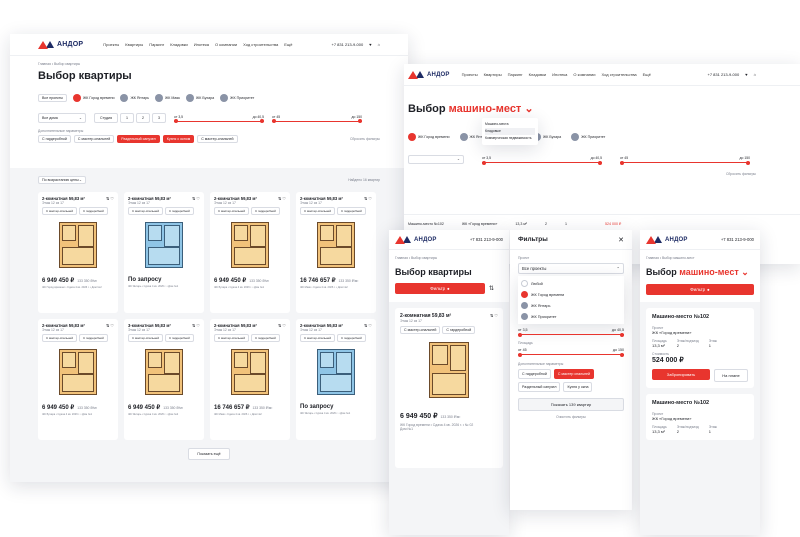 This screenshot has height=537, width=800. I want to click on show-more-button: Показать ещё, so click(209, 454).